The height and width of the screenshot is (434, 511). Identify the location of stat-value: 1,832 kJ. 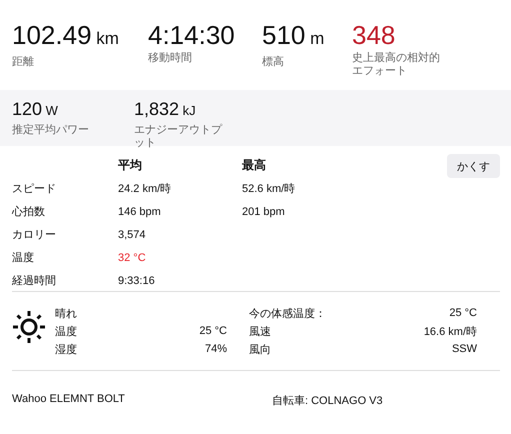
(165, 109).